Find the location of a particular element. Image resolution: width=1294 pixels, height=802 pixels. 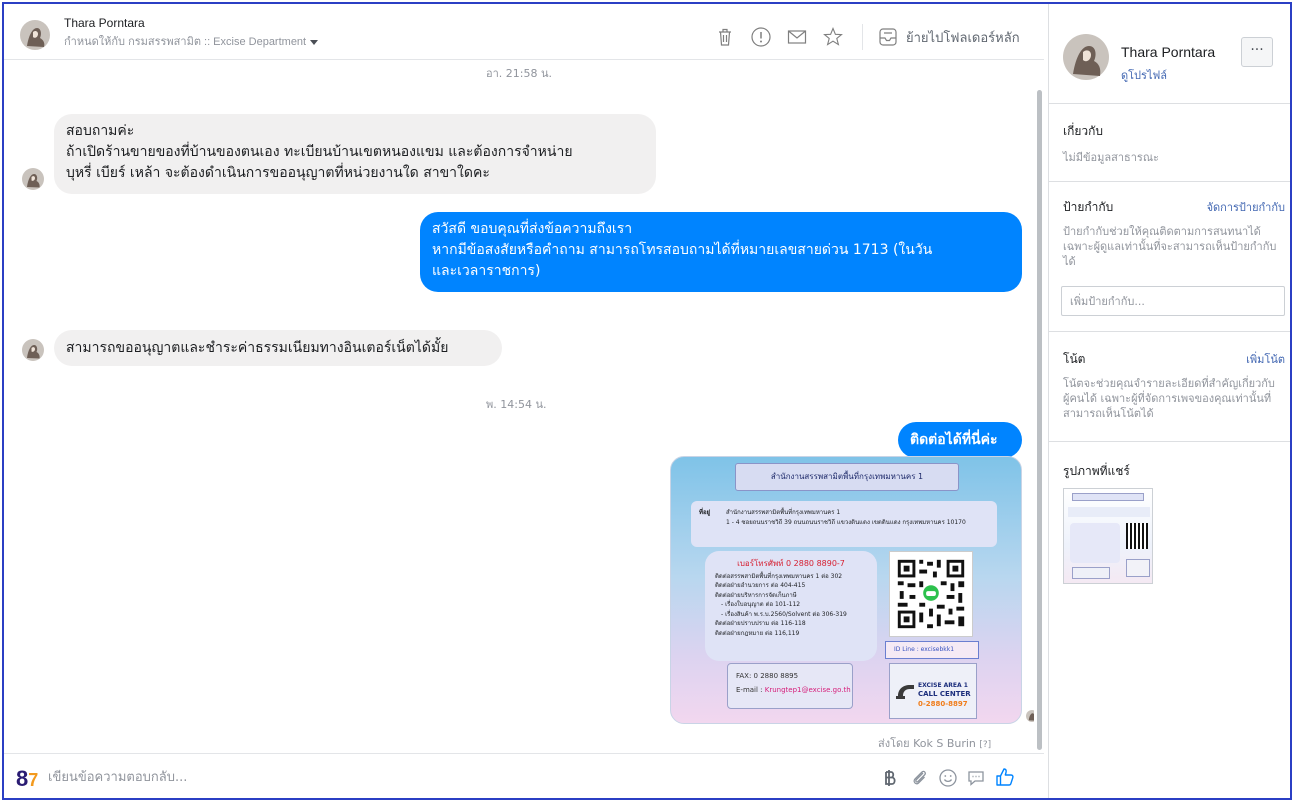

app-logo-mark: 7 is located at coordinates (33, 780).